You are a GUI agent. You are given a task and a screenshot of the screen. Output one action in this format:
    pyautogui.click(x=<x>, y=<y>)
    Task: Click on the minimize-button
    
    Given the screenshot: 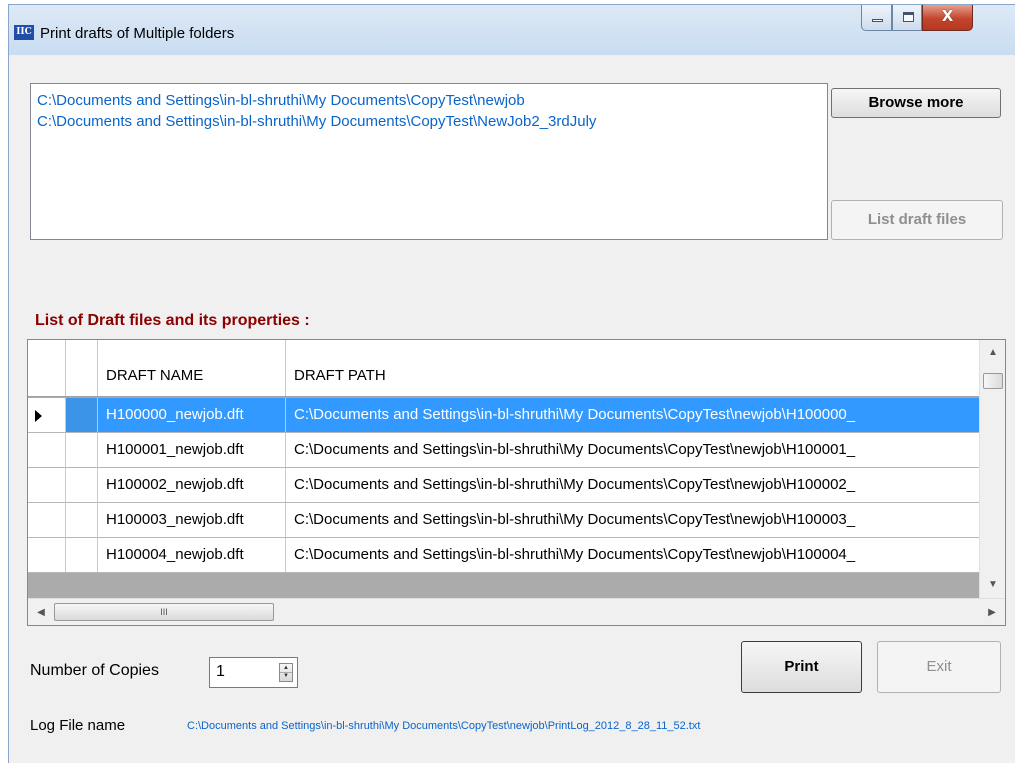 What is the action you would take?
    pyautogui.click(x=876, y=18)
    